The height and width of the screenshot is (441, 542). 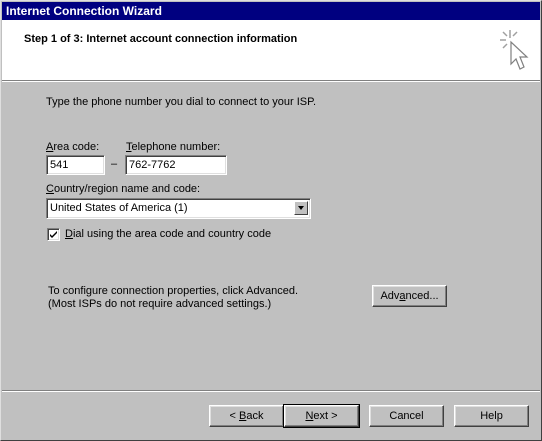 I want to click on checkmark-icon, so click(x=53, y=234).